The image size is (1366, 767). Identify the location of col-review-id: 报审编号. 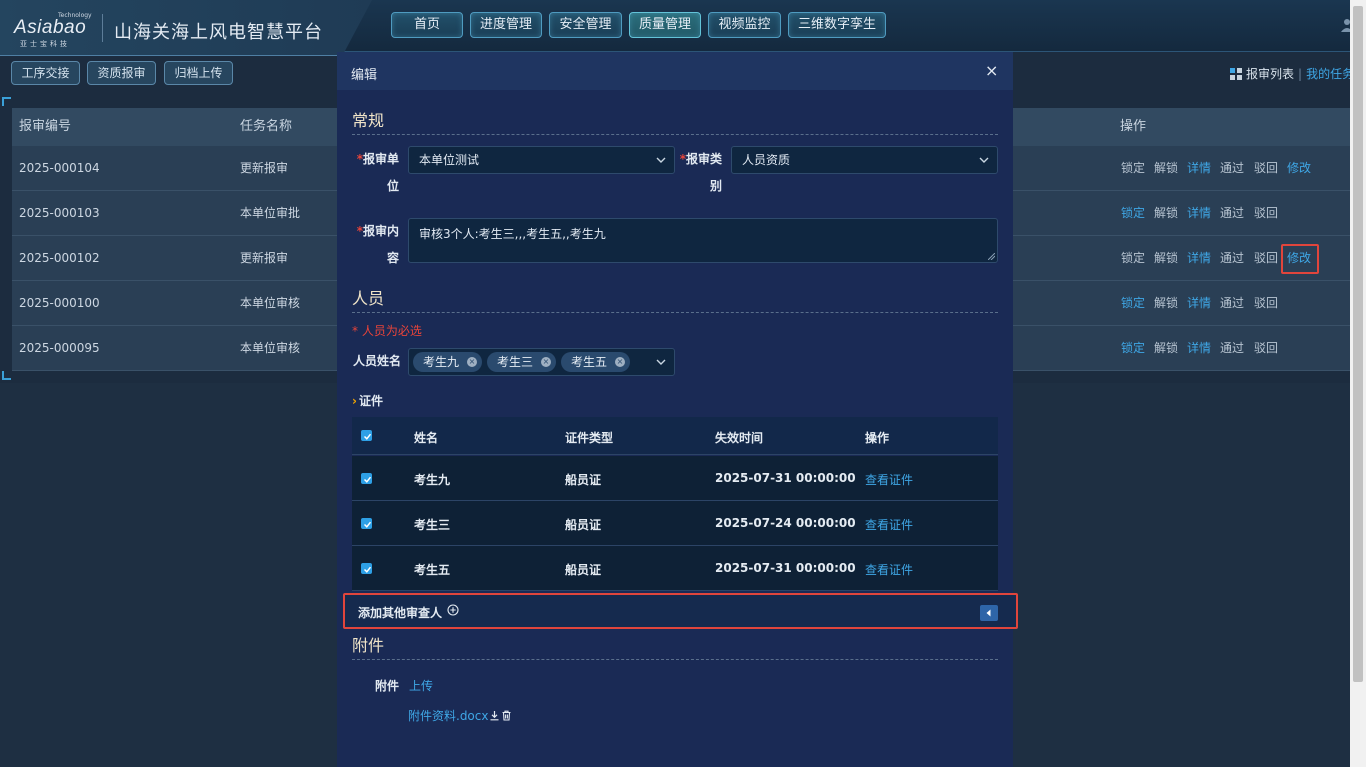
(45, 126).